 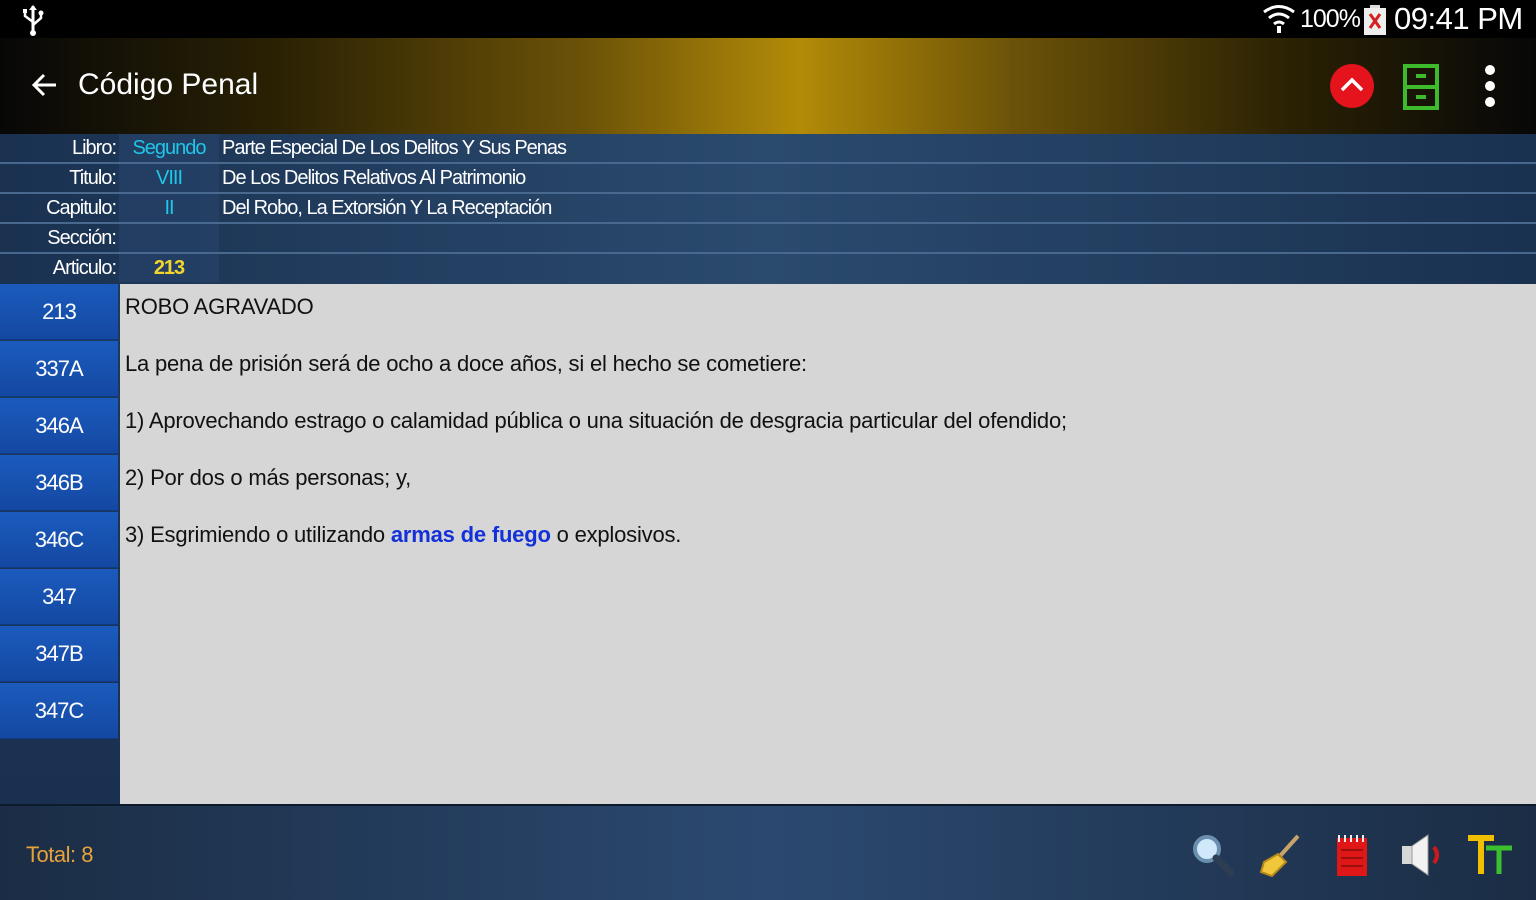 I want to click on list-item: 346A, so click(x=59, y=426).